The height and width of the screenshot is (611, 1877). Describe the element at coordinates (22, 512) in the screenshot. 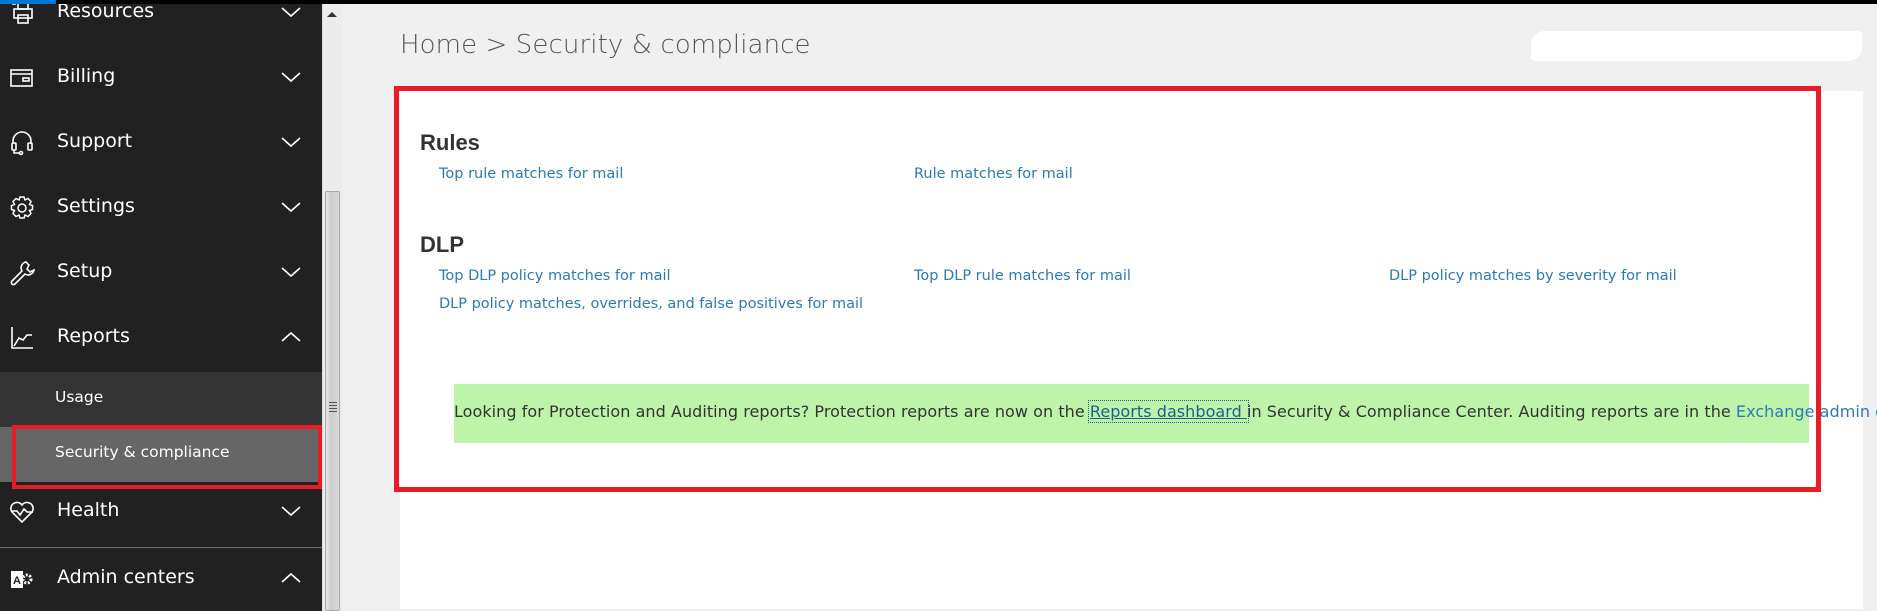

I see `heart-pulse-icon` at that location.